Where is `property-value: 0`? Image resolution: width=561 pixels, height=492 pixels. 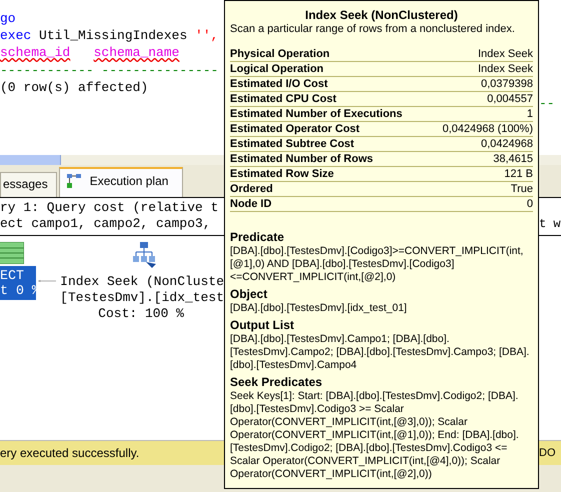 property-value: 0 is located at coordinates (529, 204).